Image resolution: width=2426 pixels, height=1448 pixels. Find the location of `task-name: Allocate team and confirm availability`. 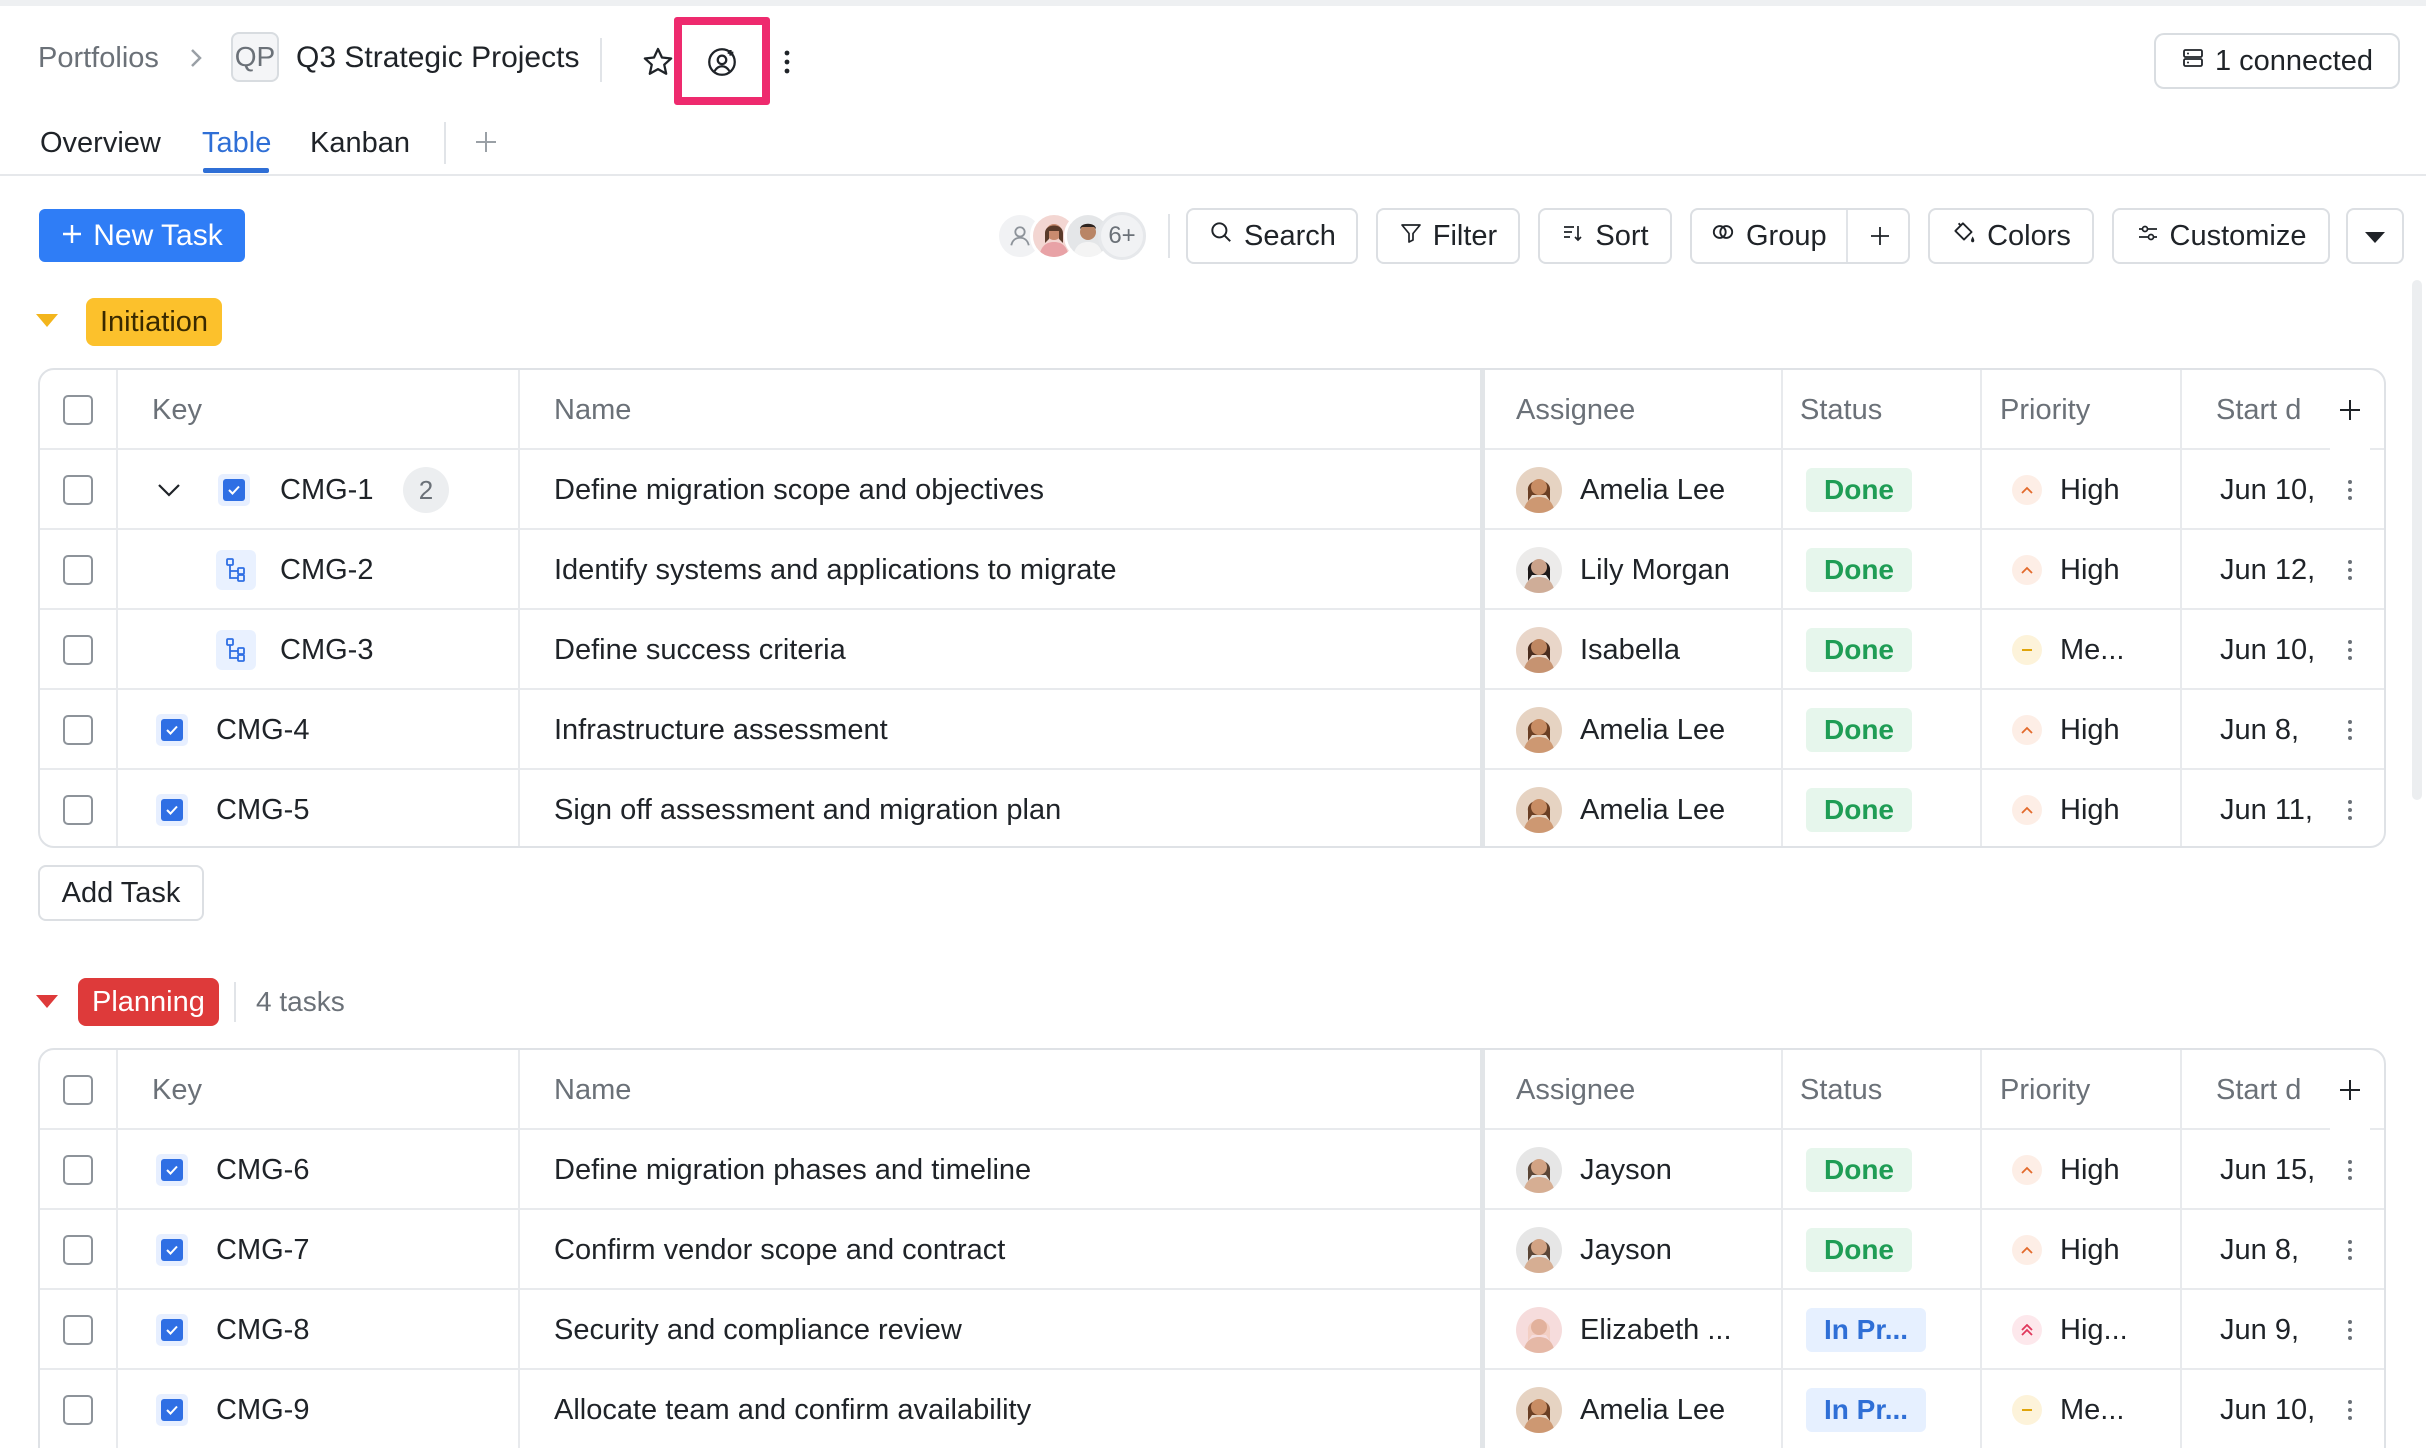

task-name: Allocate team and confirm availability is located at coordinates (792, 1409).